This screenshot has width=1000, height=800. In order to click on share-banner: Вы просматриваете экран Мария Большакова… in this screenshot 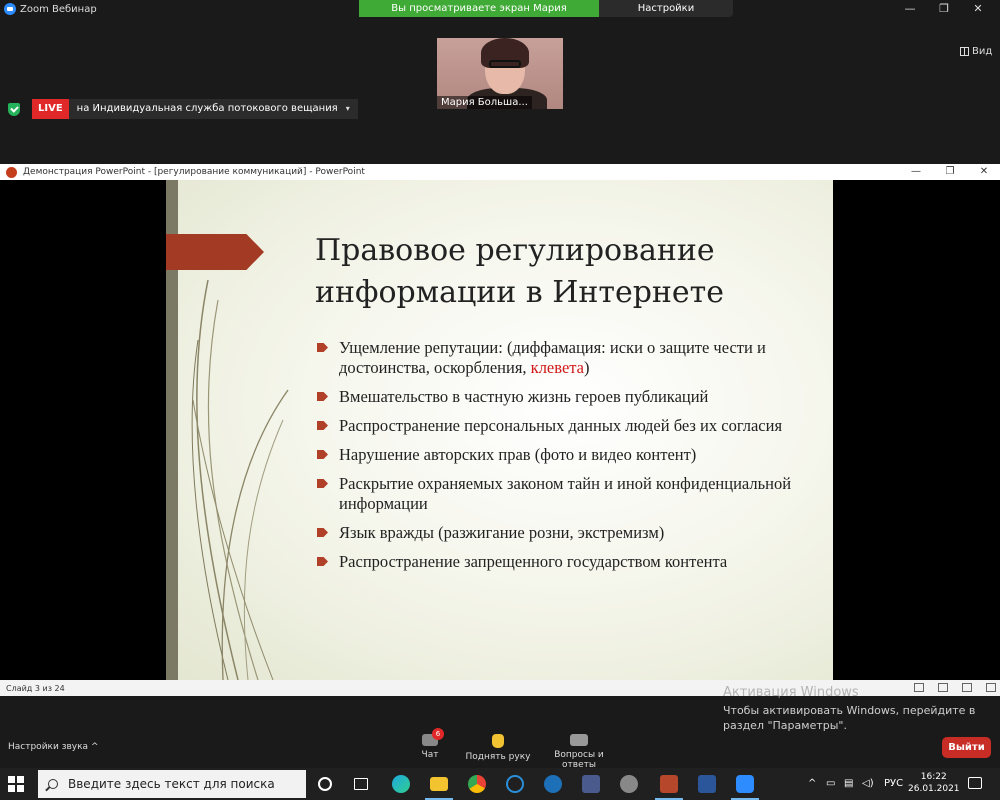, I will do `click(546, 15)`.